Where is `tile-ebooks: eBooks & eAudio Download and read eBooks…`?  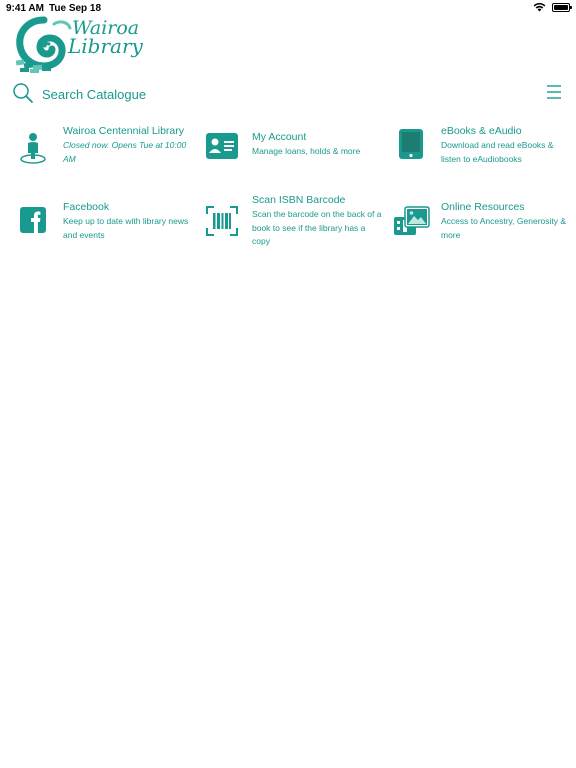
tile-ebooks: eBooks & eAudio Download and read eBooks… is located at coordinates (483, 146).